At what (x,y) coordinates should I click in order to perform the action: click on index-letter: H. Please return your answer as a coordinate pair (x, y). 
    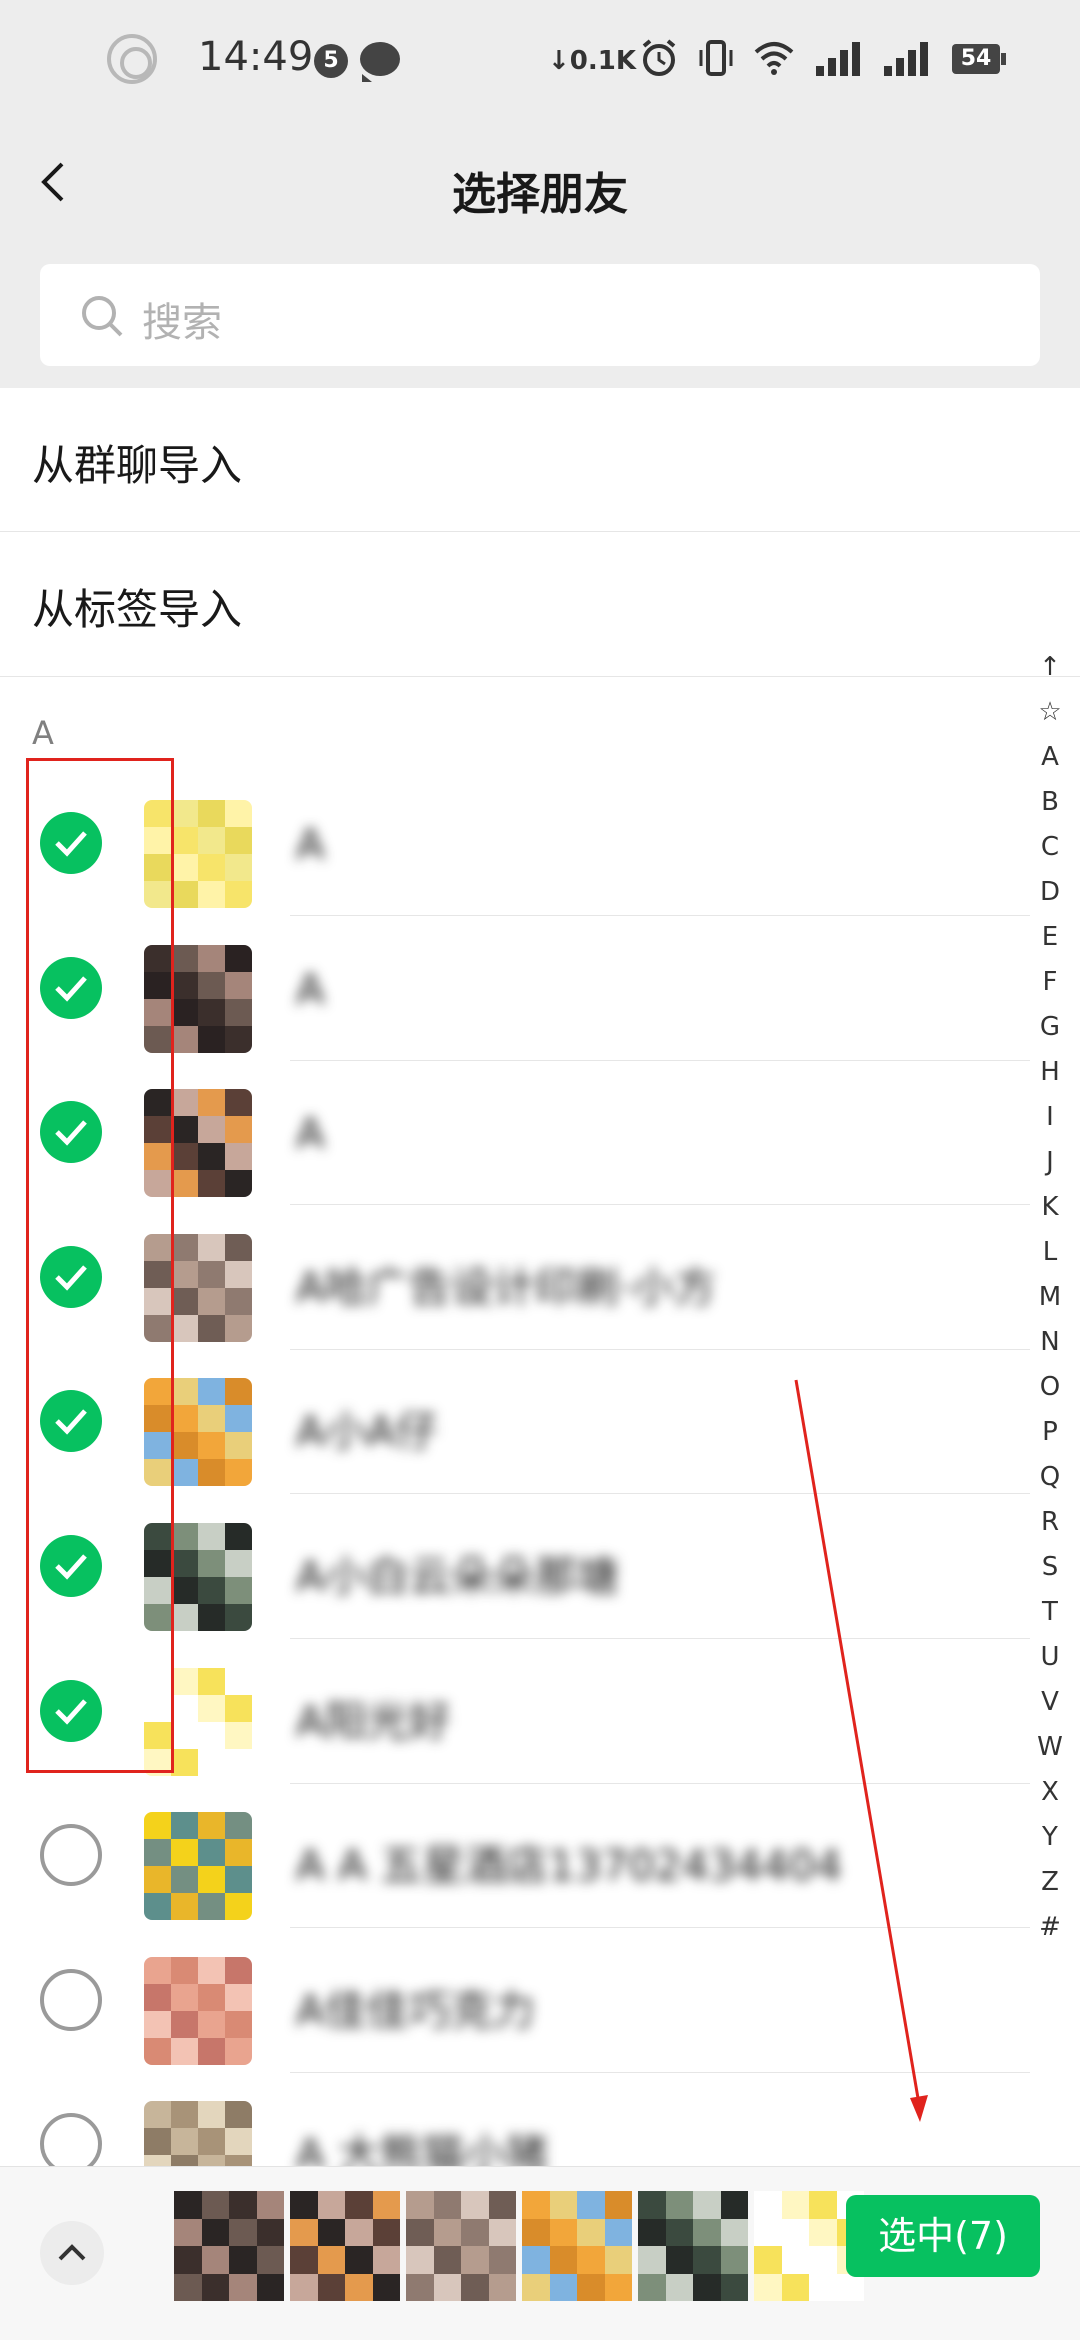
    Looking at the image, I should click on (1050, 1072).